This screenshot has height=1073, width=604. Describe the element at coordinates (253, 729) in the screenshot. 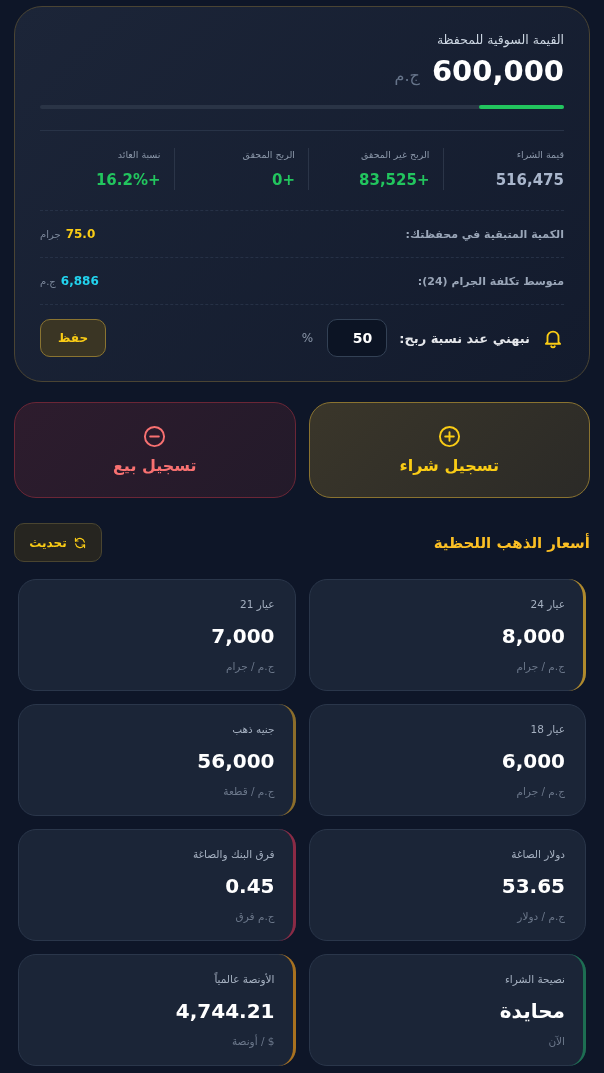

I see `price-label: جنيه ذهب` at that location.